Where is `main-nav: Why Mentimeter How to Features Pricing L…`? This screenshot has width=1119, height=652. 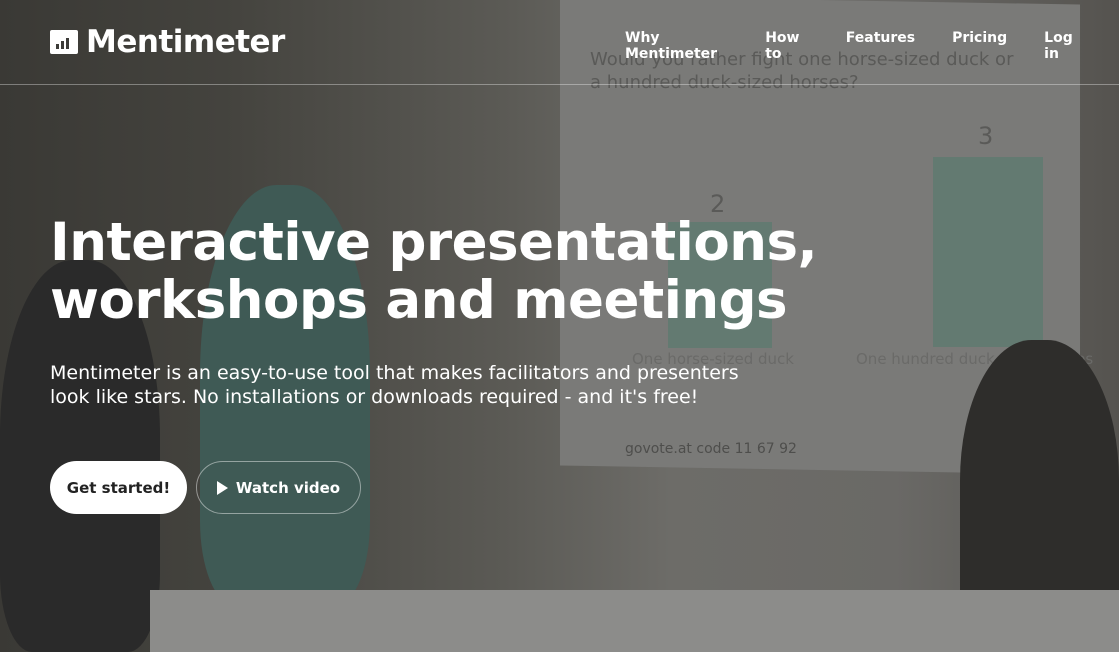
main-nav: Why Mentimeter How to Features Pricing L… is located at coordinates (872, 46).